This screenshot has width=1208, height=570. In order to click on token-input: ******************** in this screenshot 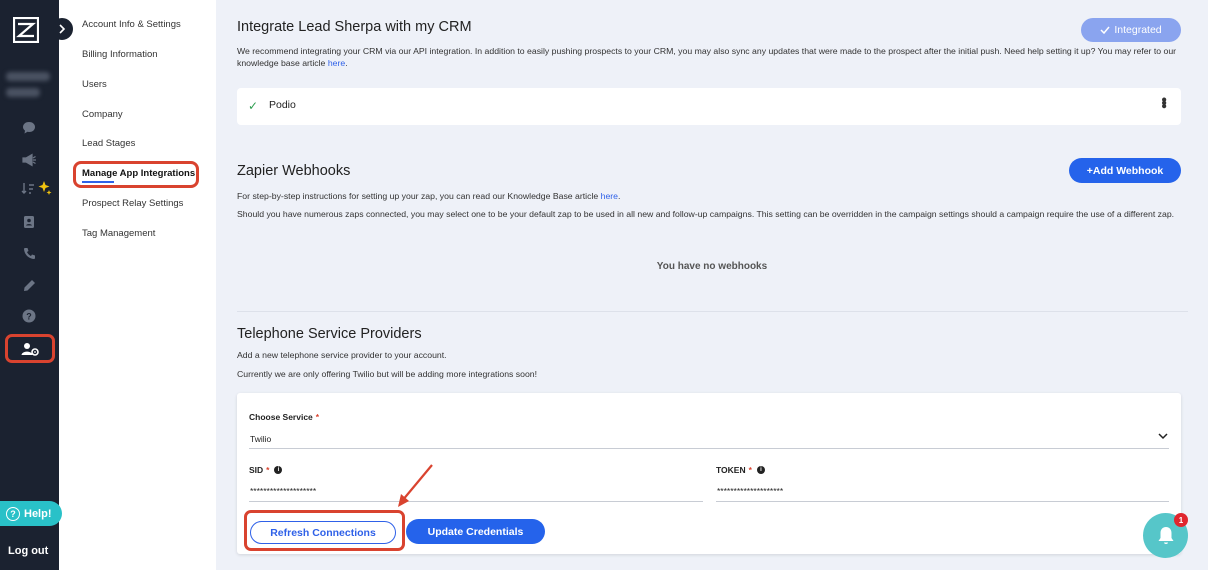, I will do `click(750, 491)`.